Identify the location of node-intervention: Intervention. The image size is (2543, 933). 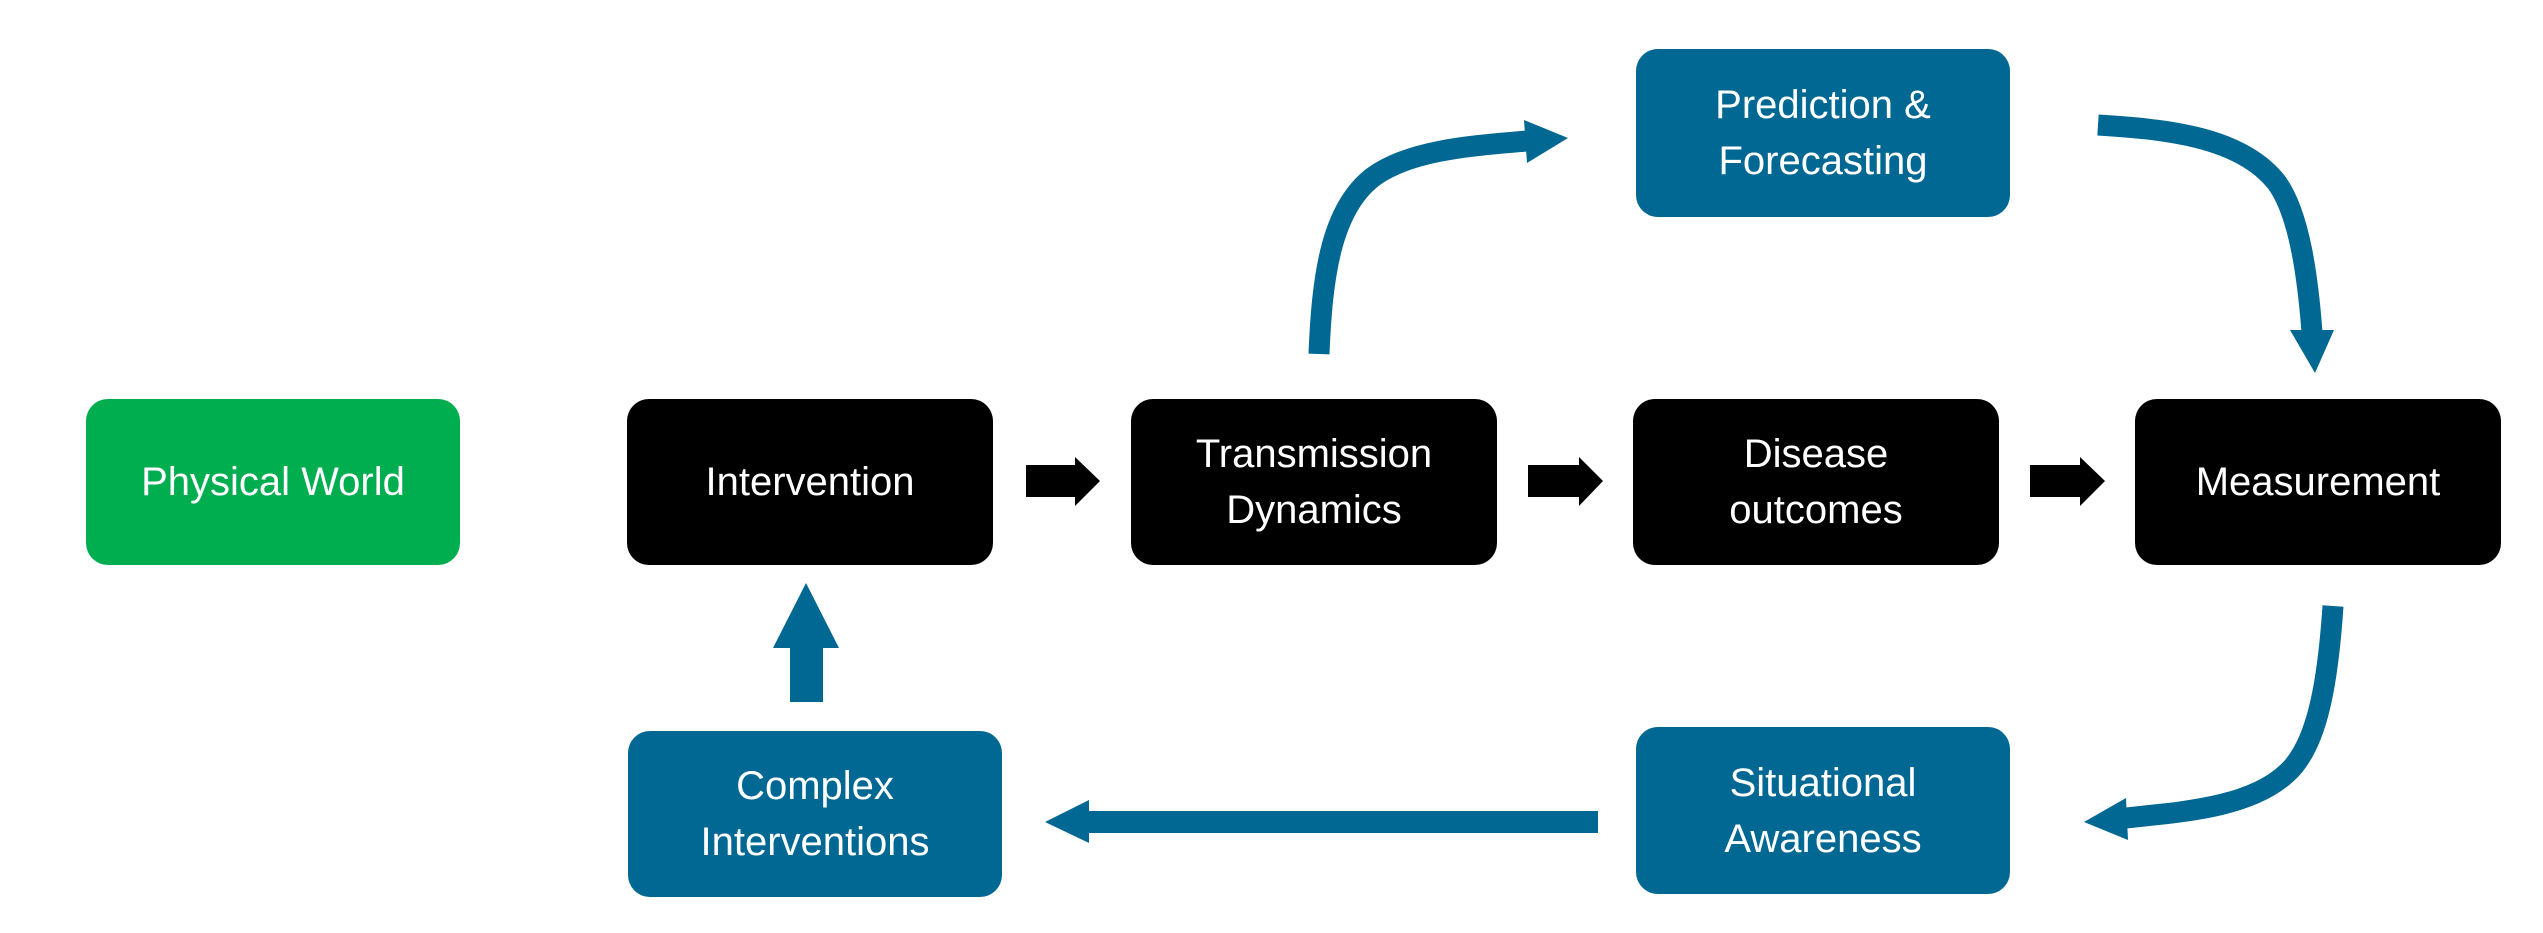
(810, 482).